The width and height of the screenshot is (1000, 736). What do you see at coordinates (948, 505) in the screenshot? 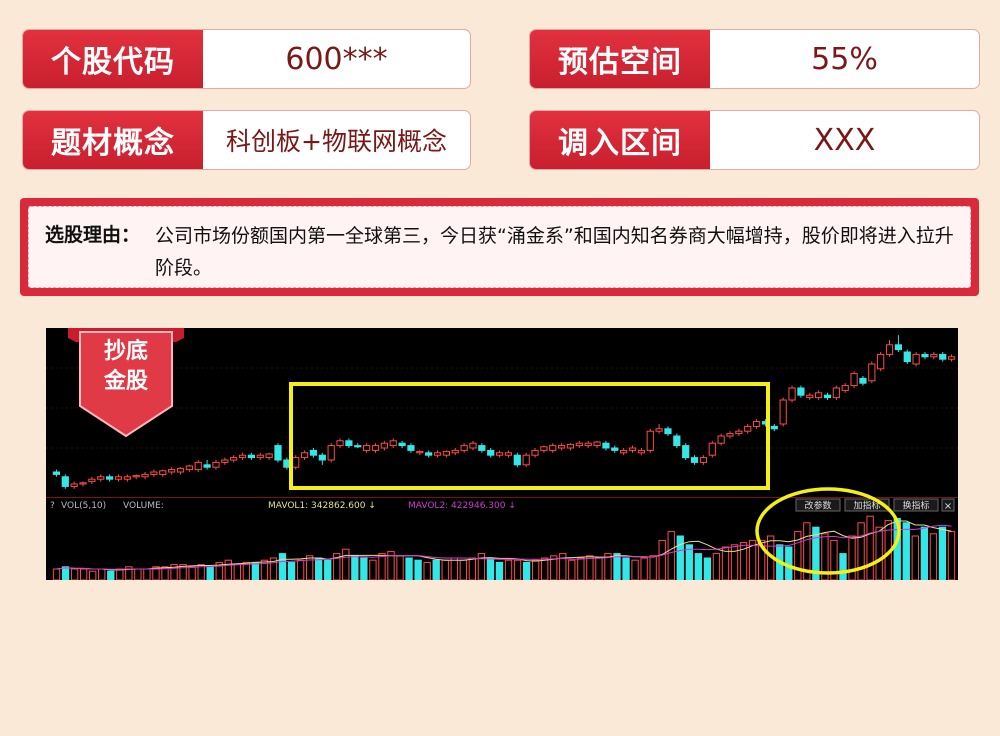
I see `close-panel-button: ×` at bounding box center [948, 505].